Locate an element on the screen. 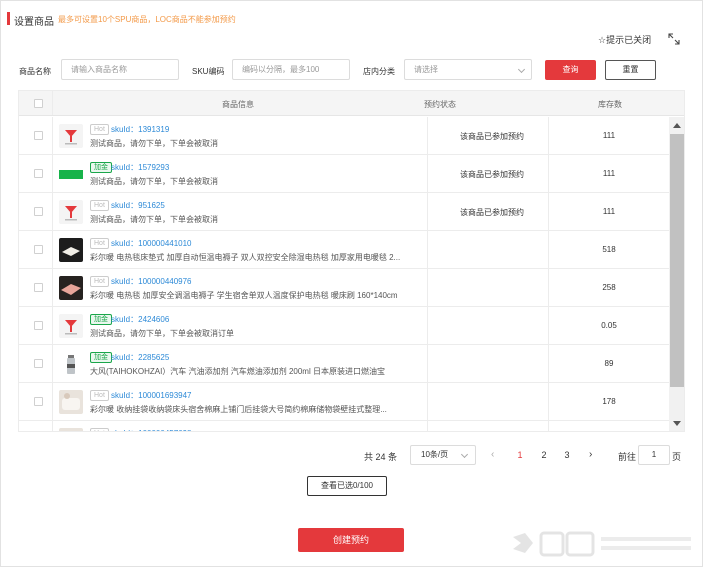 The image size is (703, 567). stock-count: 89 is located at coordinates (609, 363).